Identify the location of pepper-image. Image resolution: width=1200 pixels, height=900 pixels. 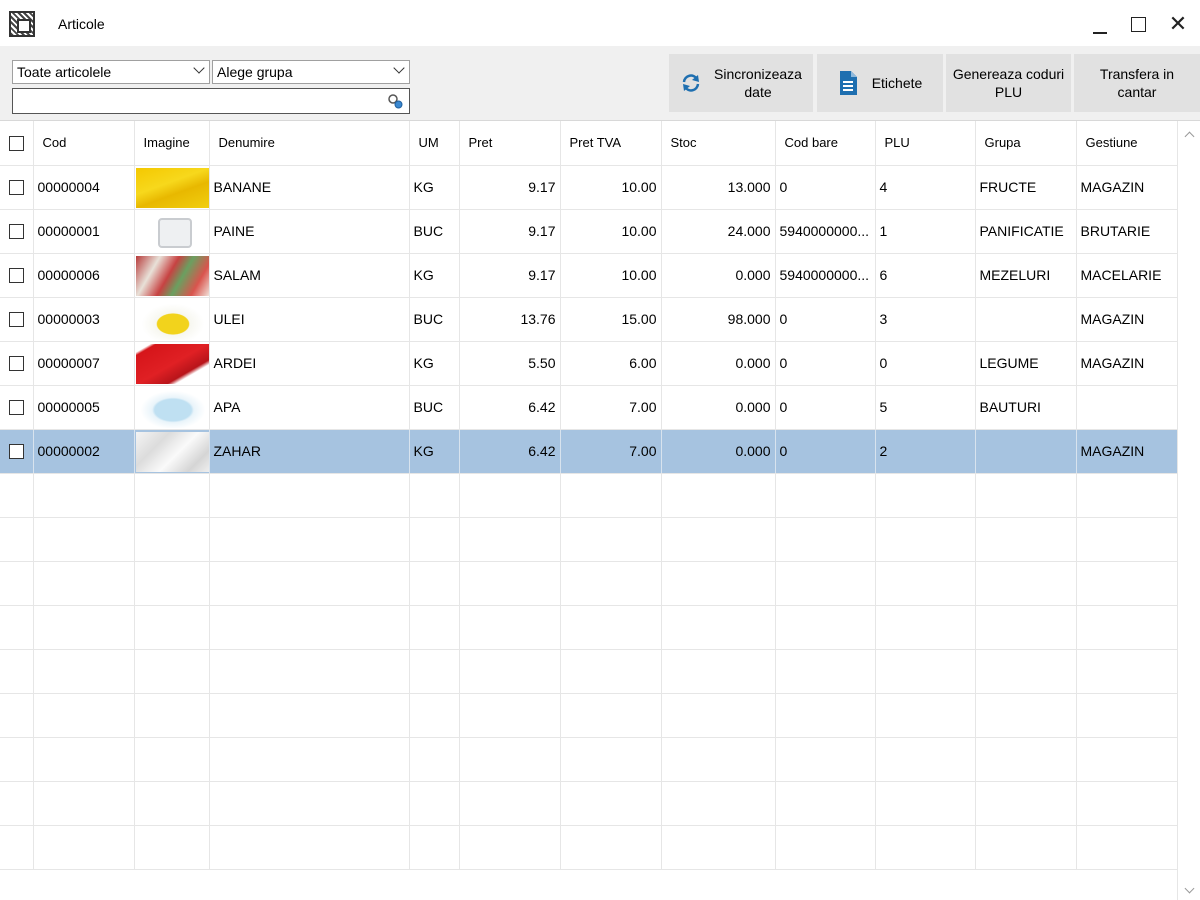
(171, 363).